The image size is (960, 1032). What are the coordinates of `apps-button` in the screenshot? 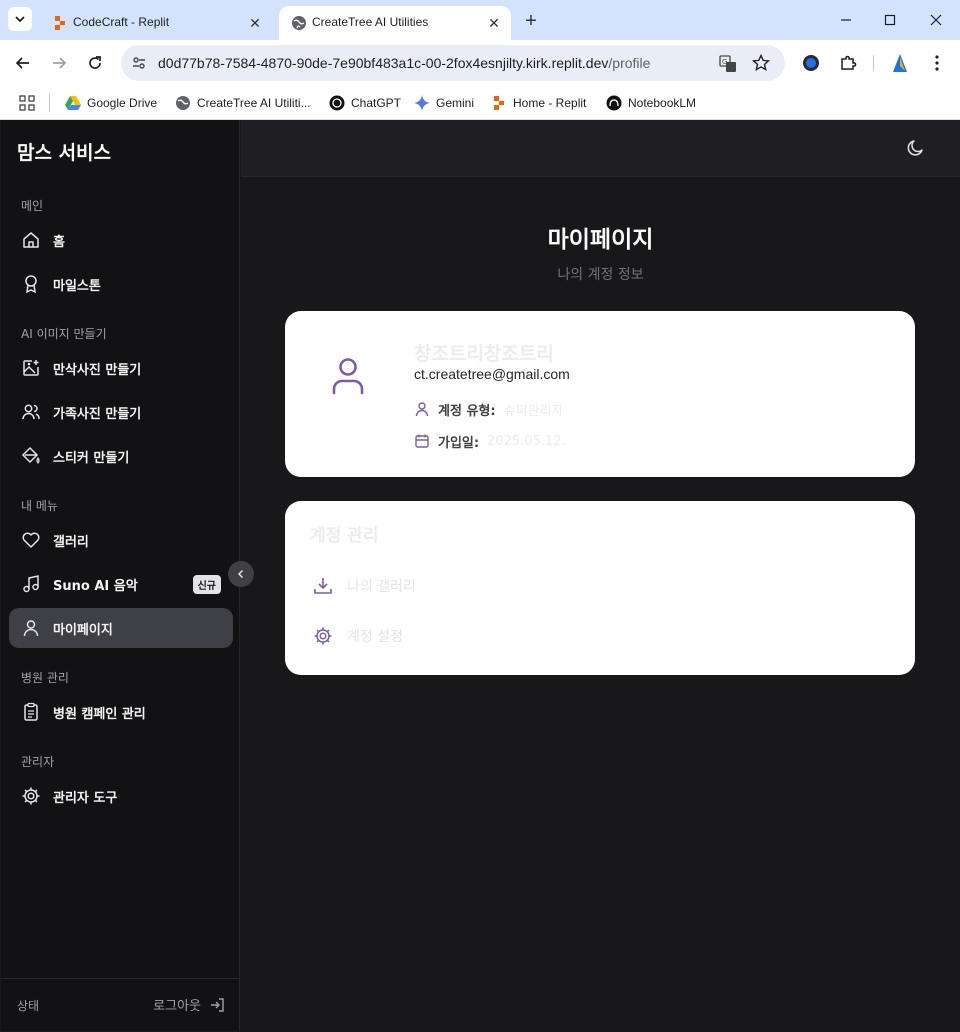 It's located at (27, 103).